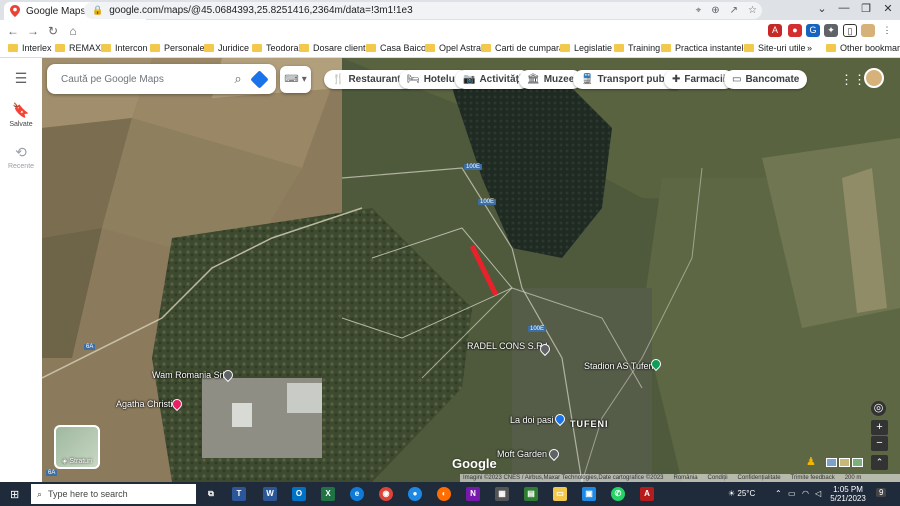  What do you see at coordinates (328, 494) in the screenshot?
I see `excel-icon: X` at bounding box center [328, 494].